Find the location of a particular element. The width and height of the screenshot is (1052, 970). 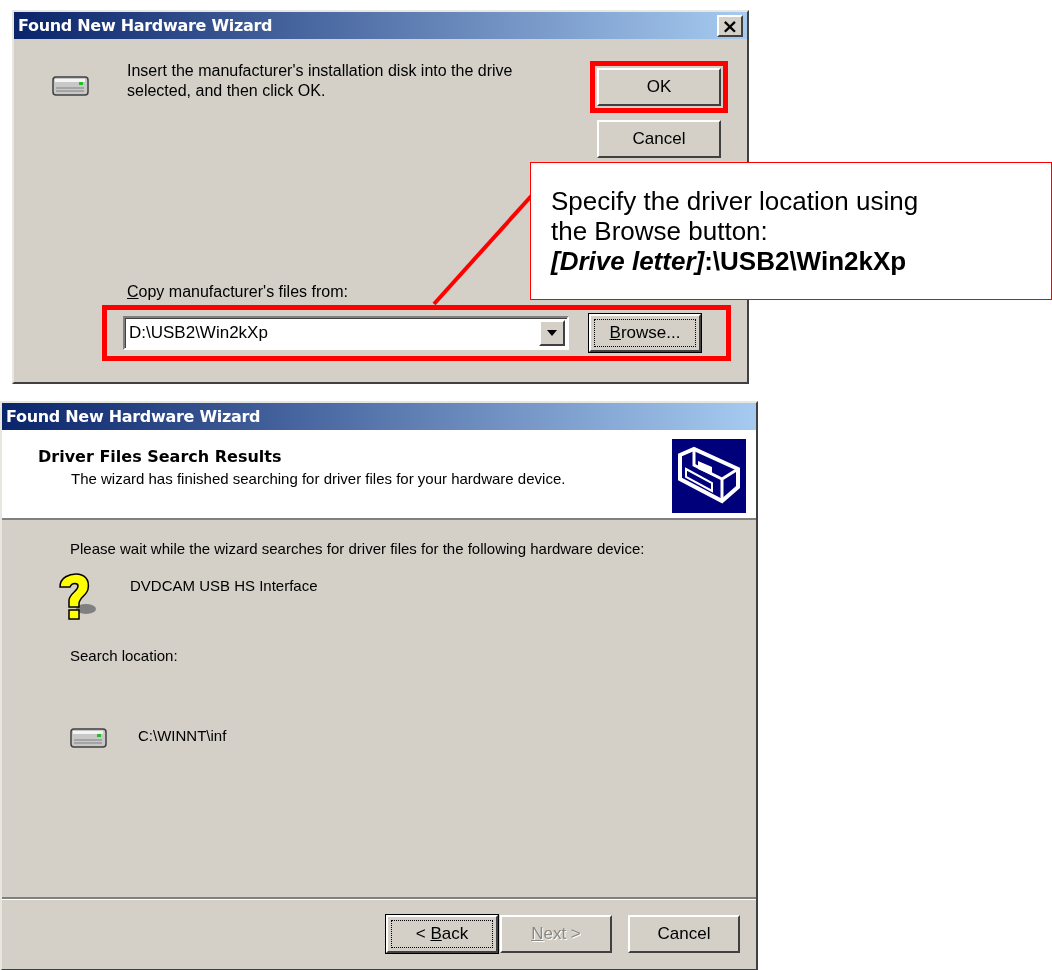

callout-path: [Drive letter]:\USB2\Win2kXp is located at coordinates (729, 261).